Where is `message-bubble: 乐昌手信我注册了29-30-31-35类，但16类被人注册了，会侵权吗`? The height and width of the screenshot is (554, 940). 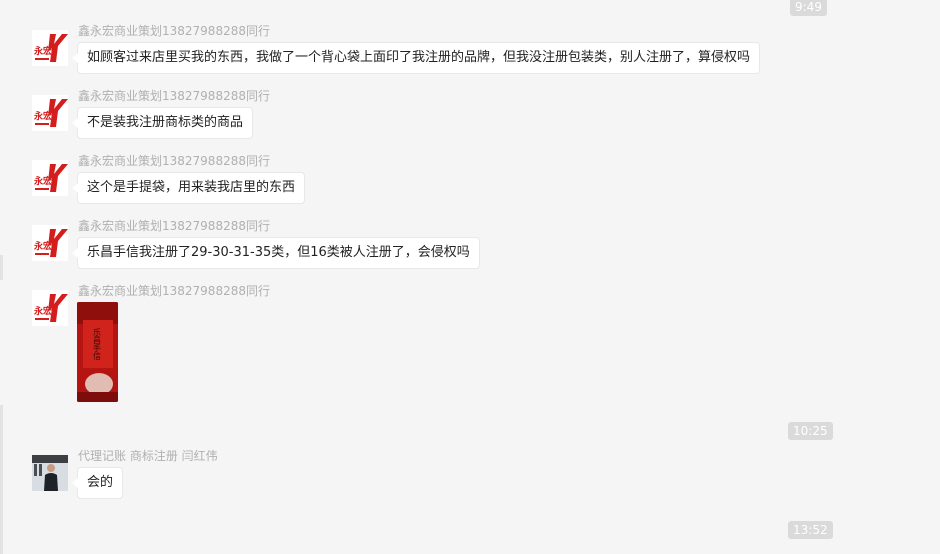
message-bubble: 乐昌手信我注册了29-30-31-35类，但16类被人注册了，会侵权吗 is located at coordinates (276, 253).